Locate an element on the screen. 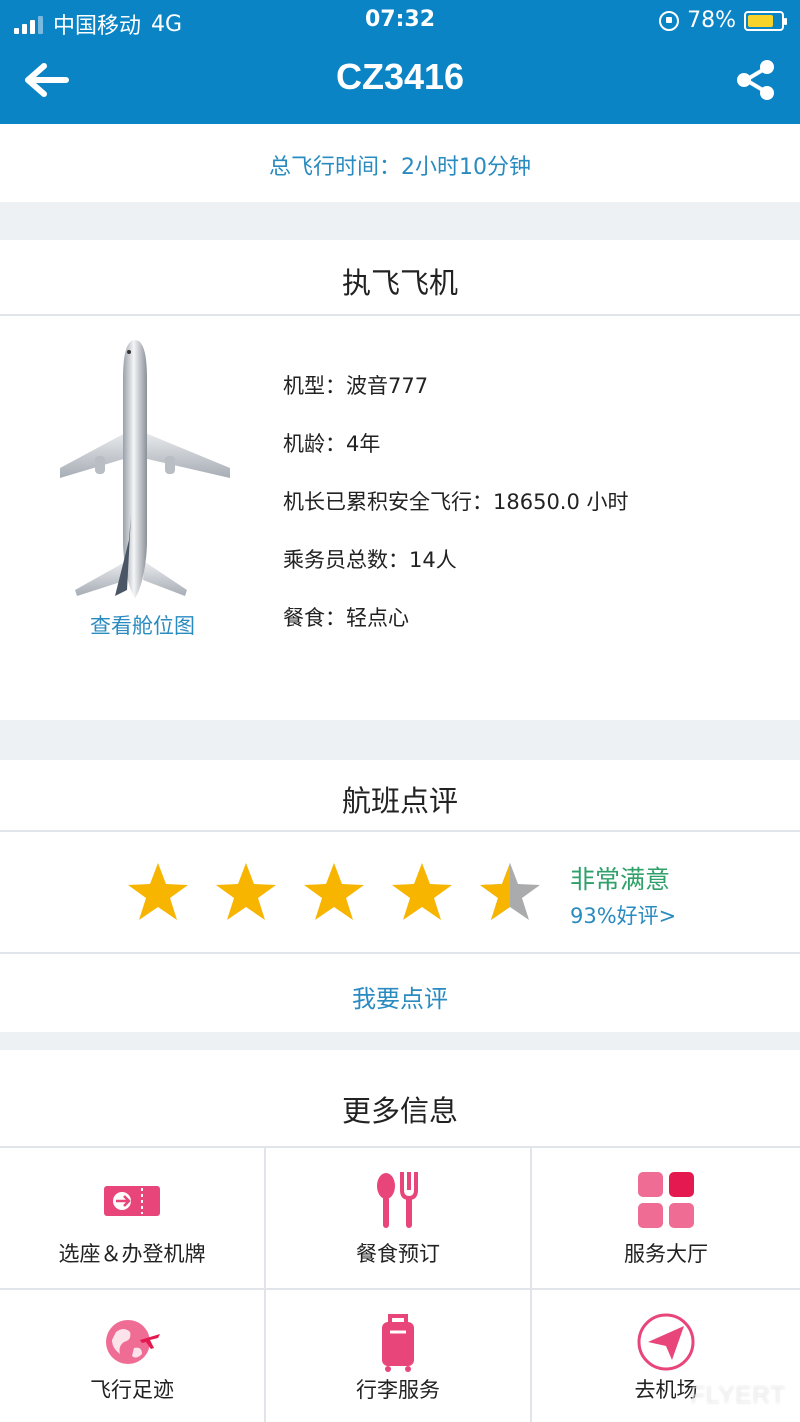 Image resolution: width=800 pixels, height=1422 pixels. flight-duration: 总飞行时间：2小时10分钟 is located at coordinates (400, 167).